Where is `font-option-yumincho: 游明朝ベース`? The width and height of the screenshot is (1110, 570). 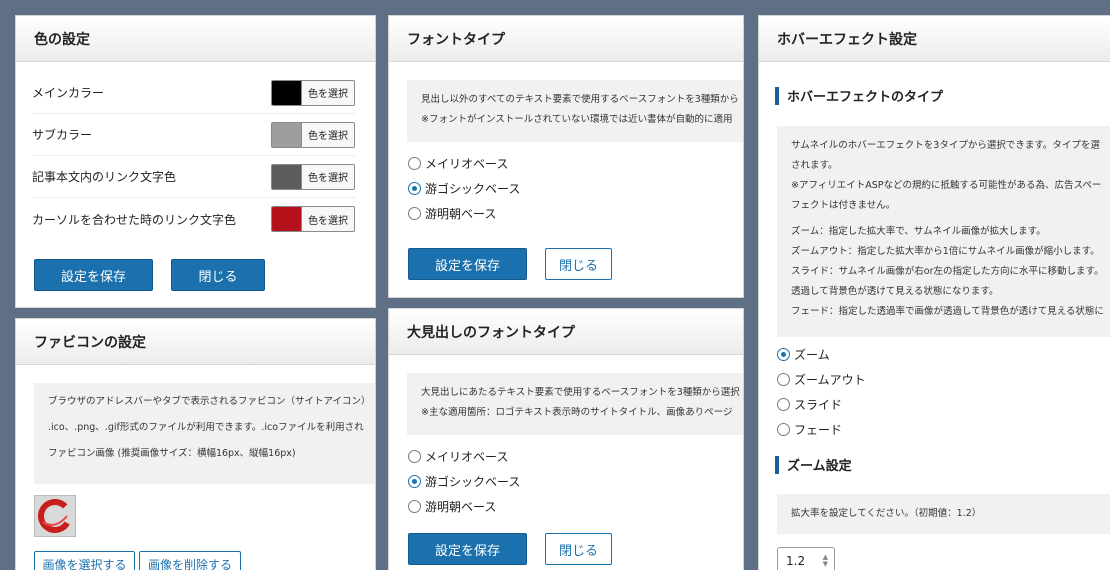 font-option-yumincho: 游明朝ベース is located at coordinates (452, 213).